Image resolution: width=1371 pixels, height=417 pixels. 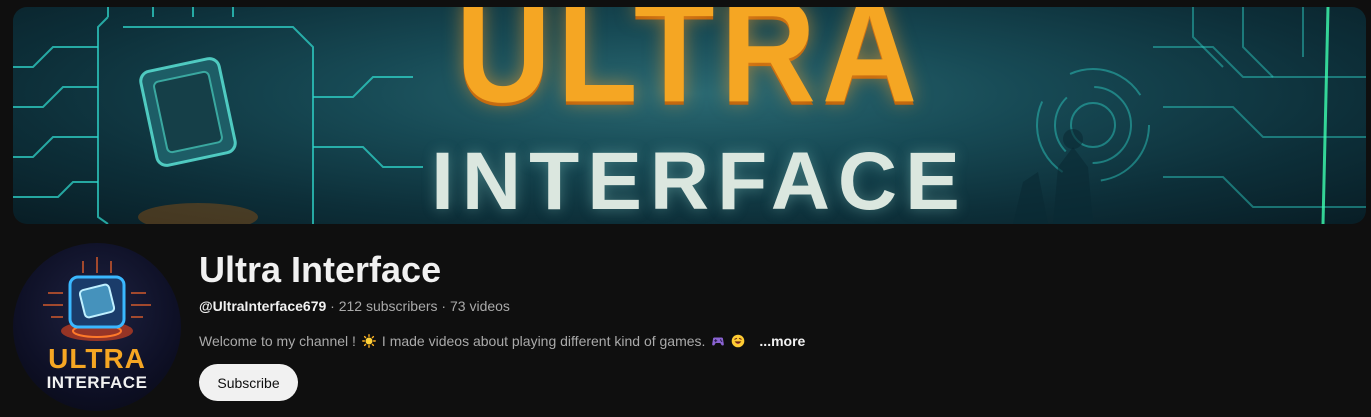 I want to click on subscribe-button: Subscribe, so click(x=248, y=382).